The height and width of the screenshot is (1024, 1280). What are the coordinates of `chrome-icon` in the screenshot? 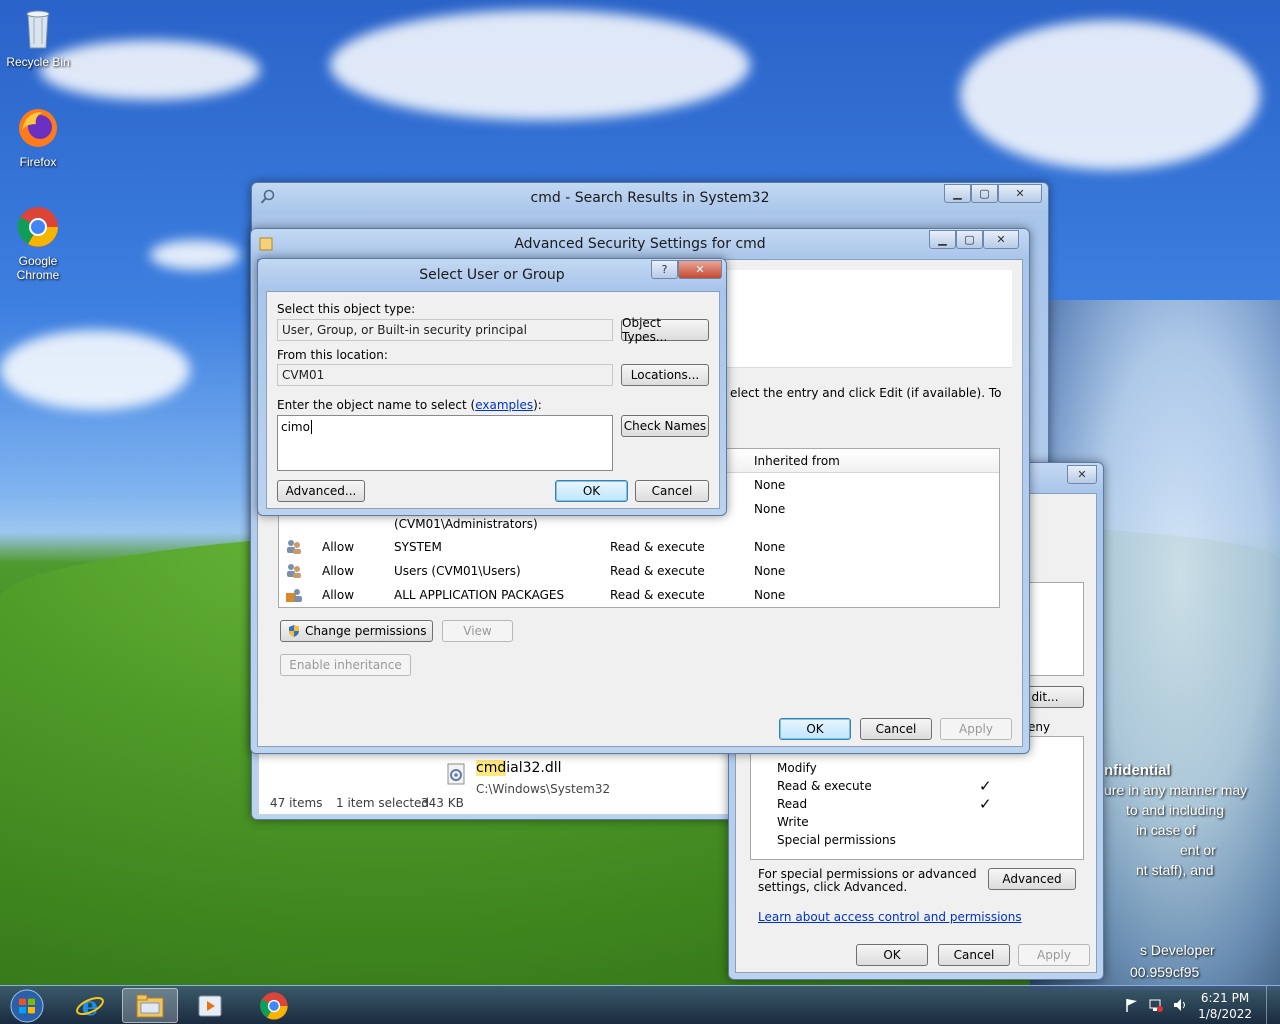 It's located at (274, 1005).